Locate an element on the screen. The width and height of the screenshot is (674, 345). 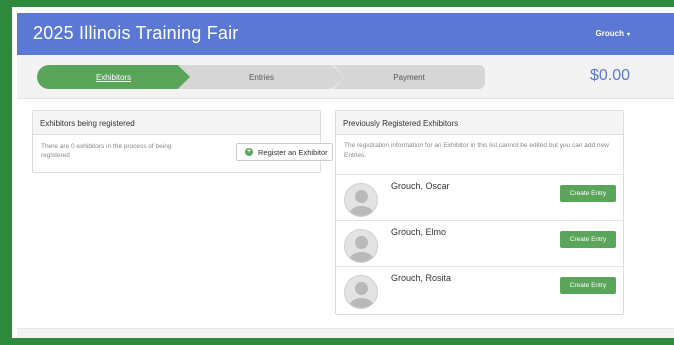
panel-heading: Exhibitors being registered is located at coordinates (176, 123).